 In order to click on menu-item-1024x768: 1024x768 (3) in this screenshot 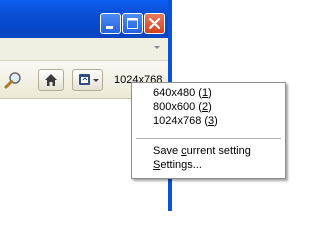, I will do `click(185, 121)`.